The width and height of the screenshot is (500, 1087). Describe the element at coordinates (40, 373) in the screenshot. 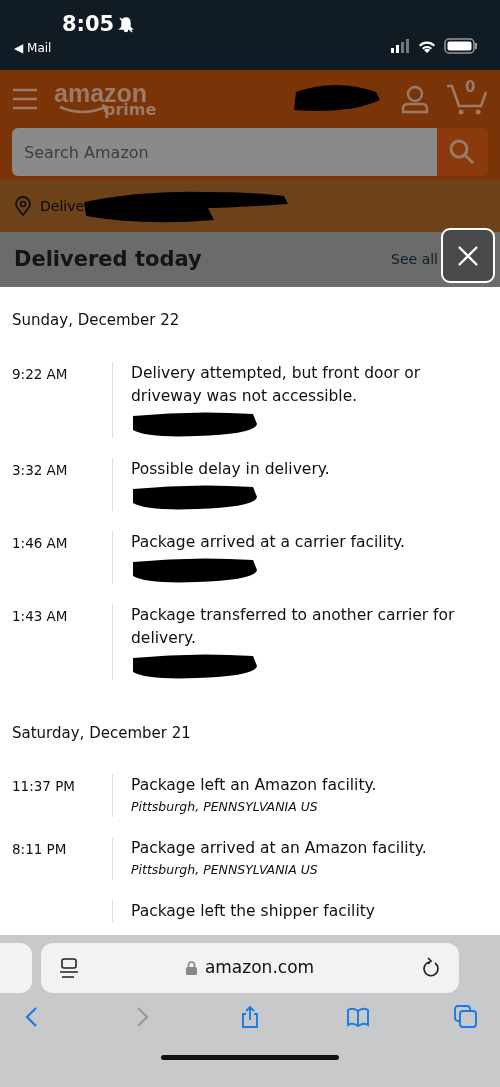

I see `event-time: 9:22 AM` at that location.